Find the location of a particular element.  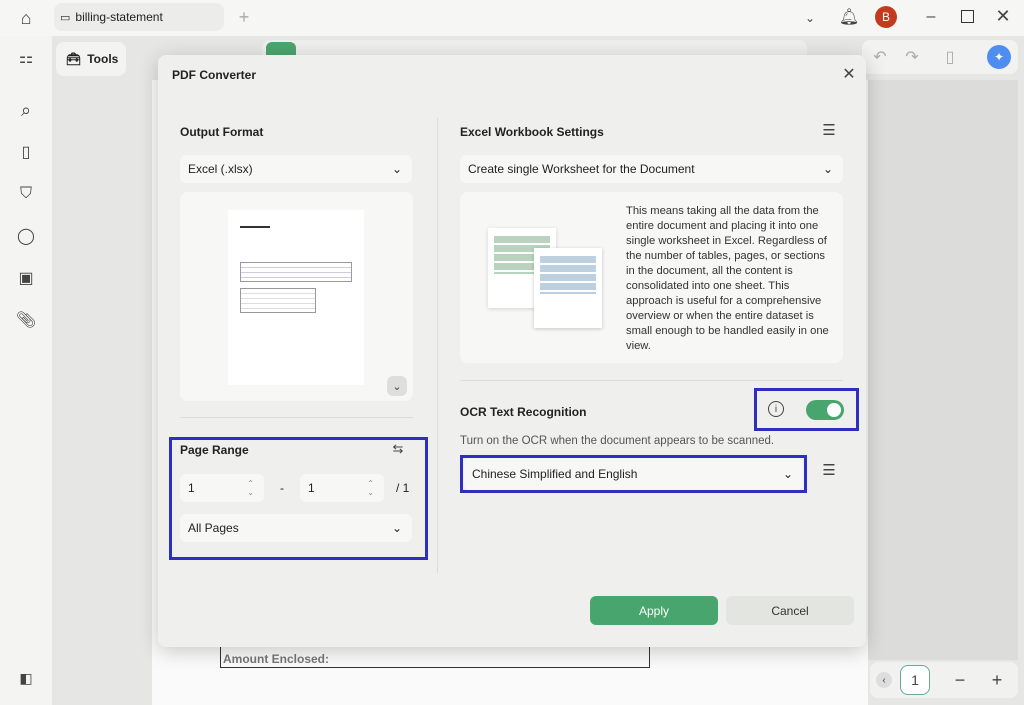

sidebar-toggle-icon: ◧ is located at coordinates (26, 678).